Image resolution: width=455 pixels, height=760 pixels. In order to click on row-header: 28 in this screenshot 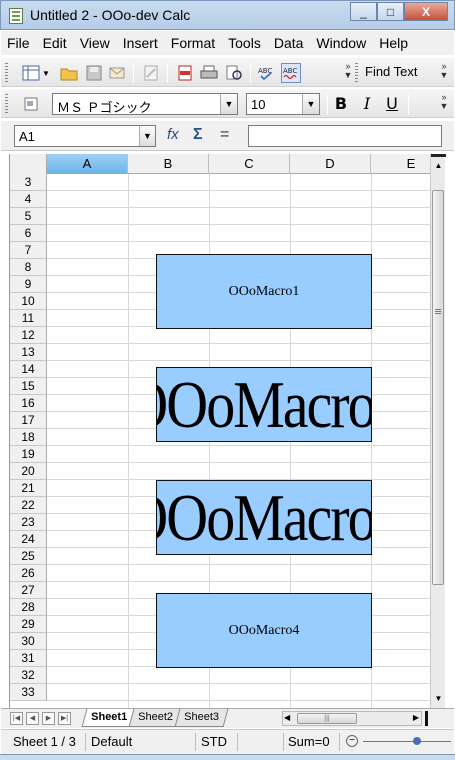, I will do `click(28, 607)`.